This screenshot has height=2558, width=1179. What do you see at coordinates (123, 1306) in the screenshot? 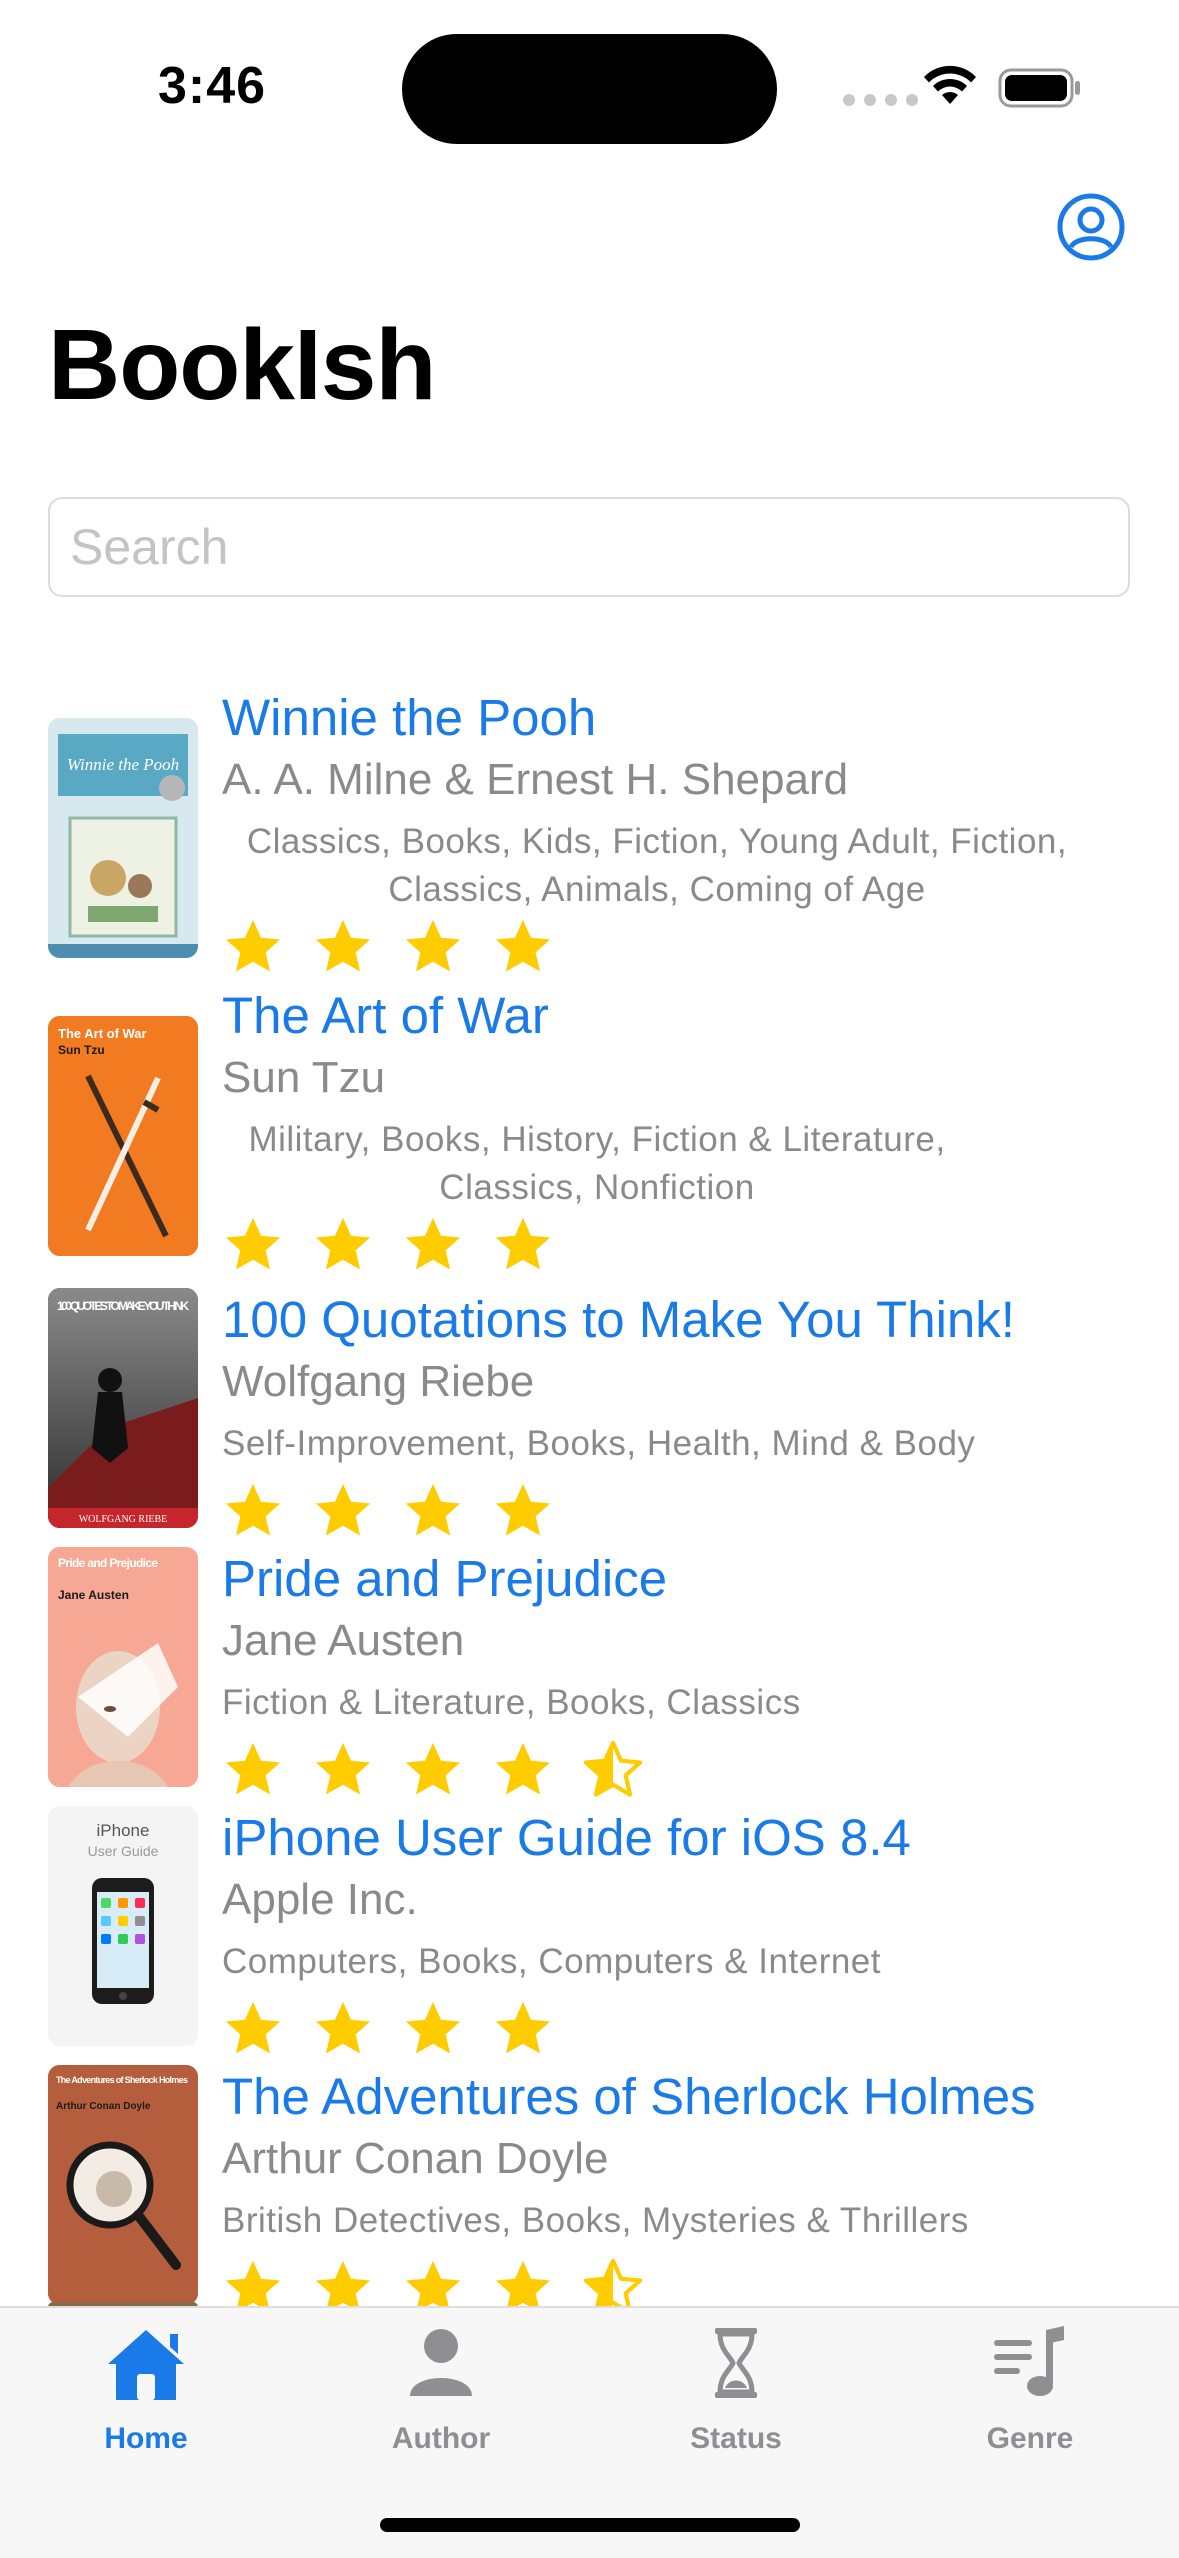
I see `cover-title: 100 QUOTES TO MAKE YOU THINK` at bounding box center [123, 1306].